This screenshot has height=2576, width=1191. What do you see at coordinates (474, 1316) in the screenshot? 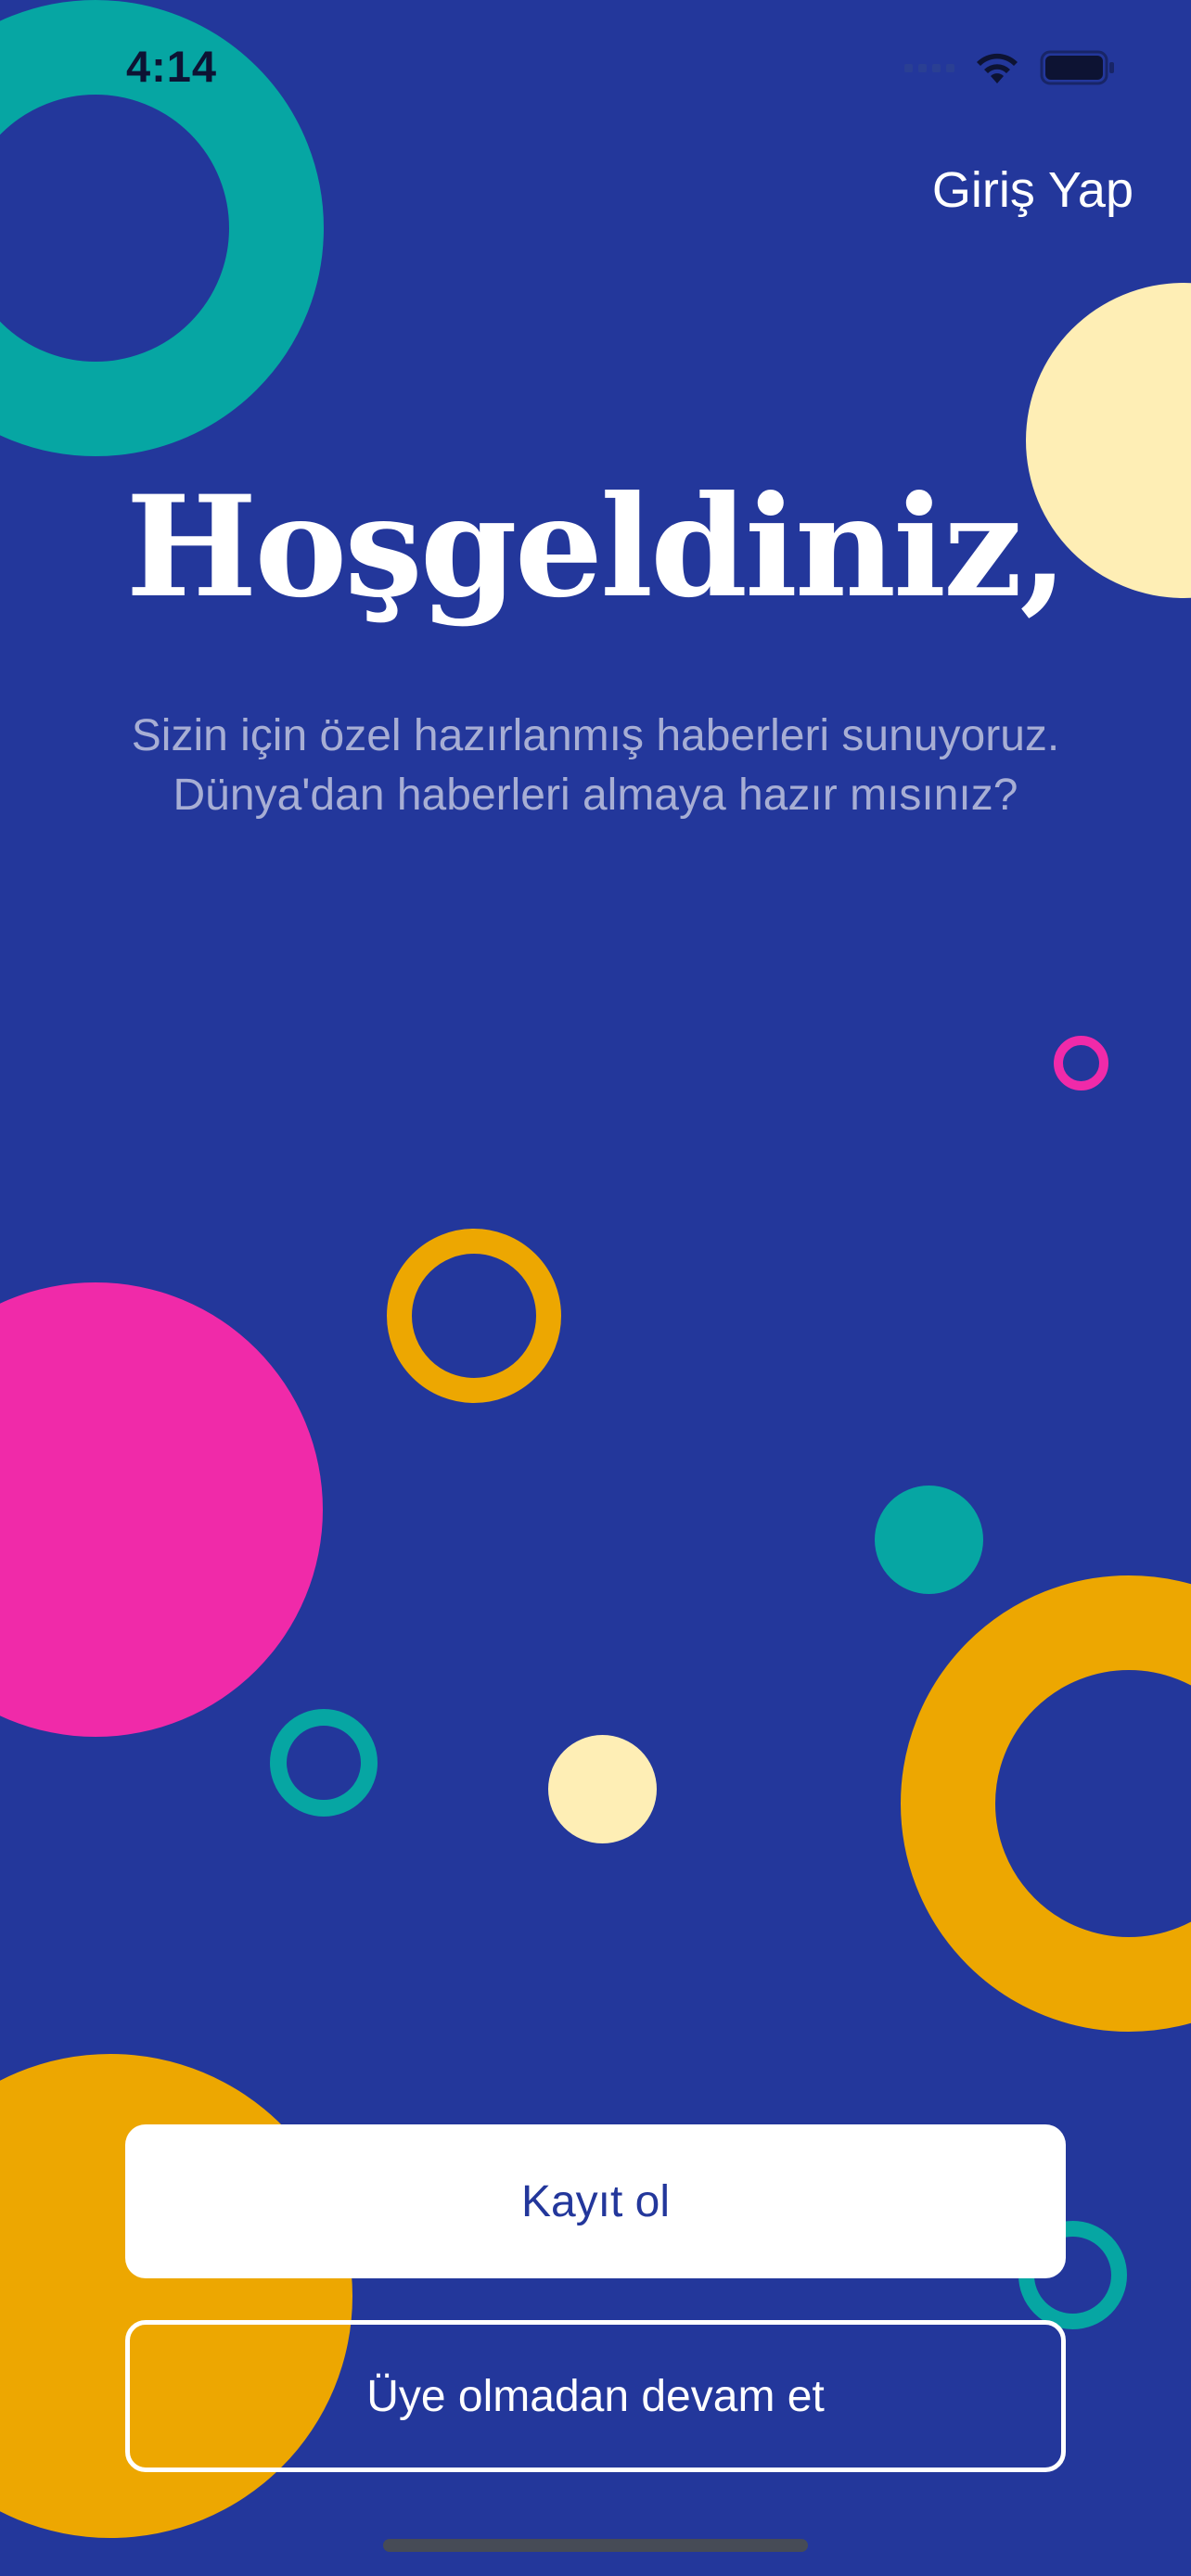
I see `decorative-orange-ring` at bounding box center [474, 1316].